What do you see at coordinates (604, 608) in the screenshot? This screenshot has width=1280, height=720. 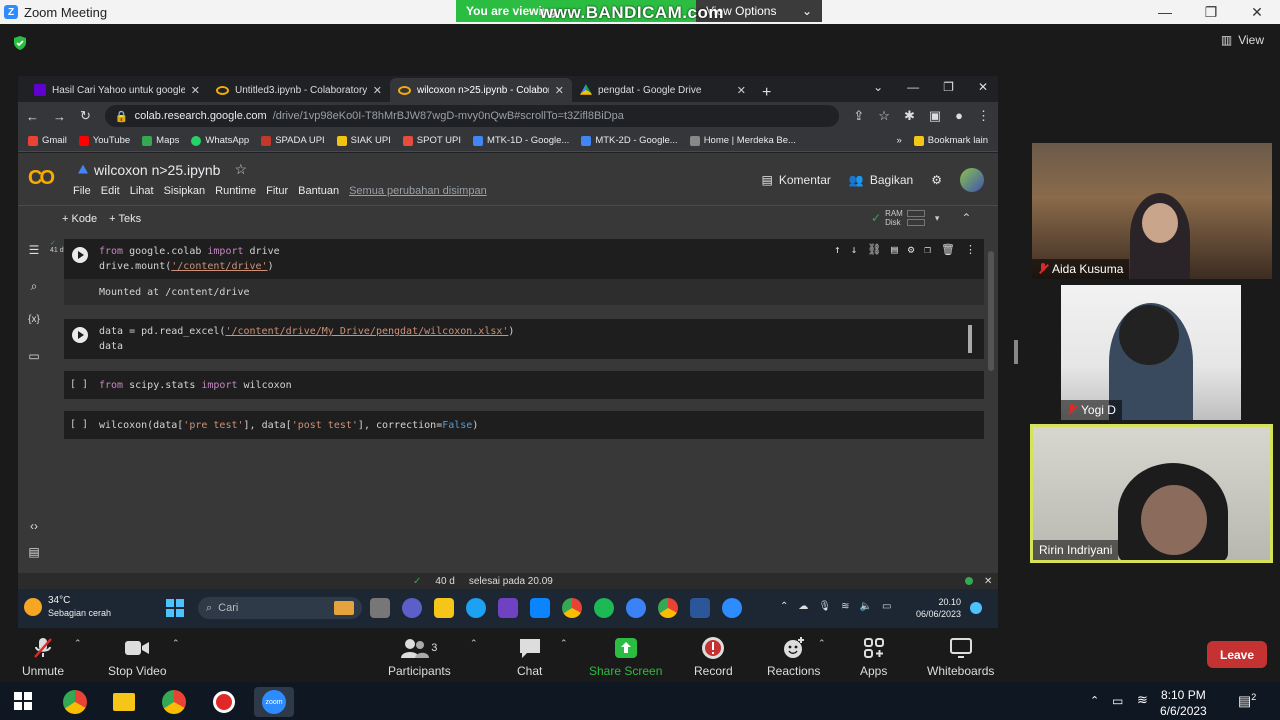 I see `spotify-icon` at bounding box center [604, 608].